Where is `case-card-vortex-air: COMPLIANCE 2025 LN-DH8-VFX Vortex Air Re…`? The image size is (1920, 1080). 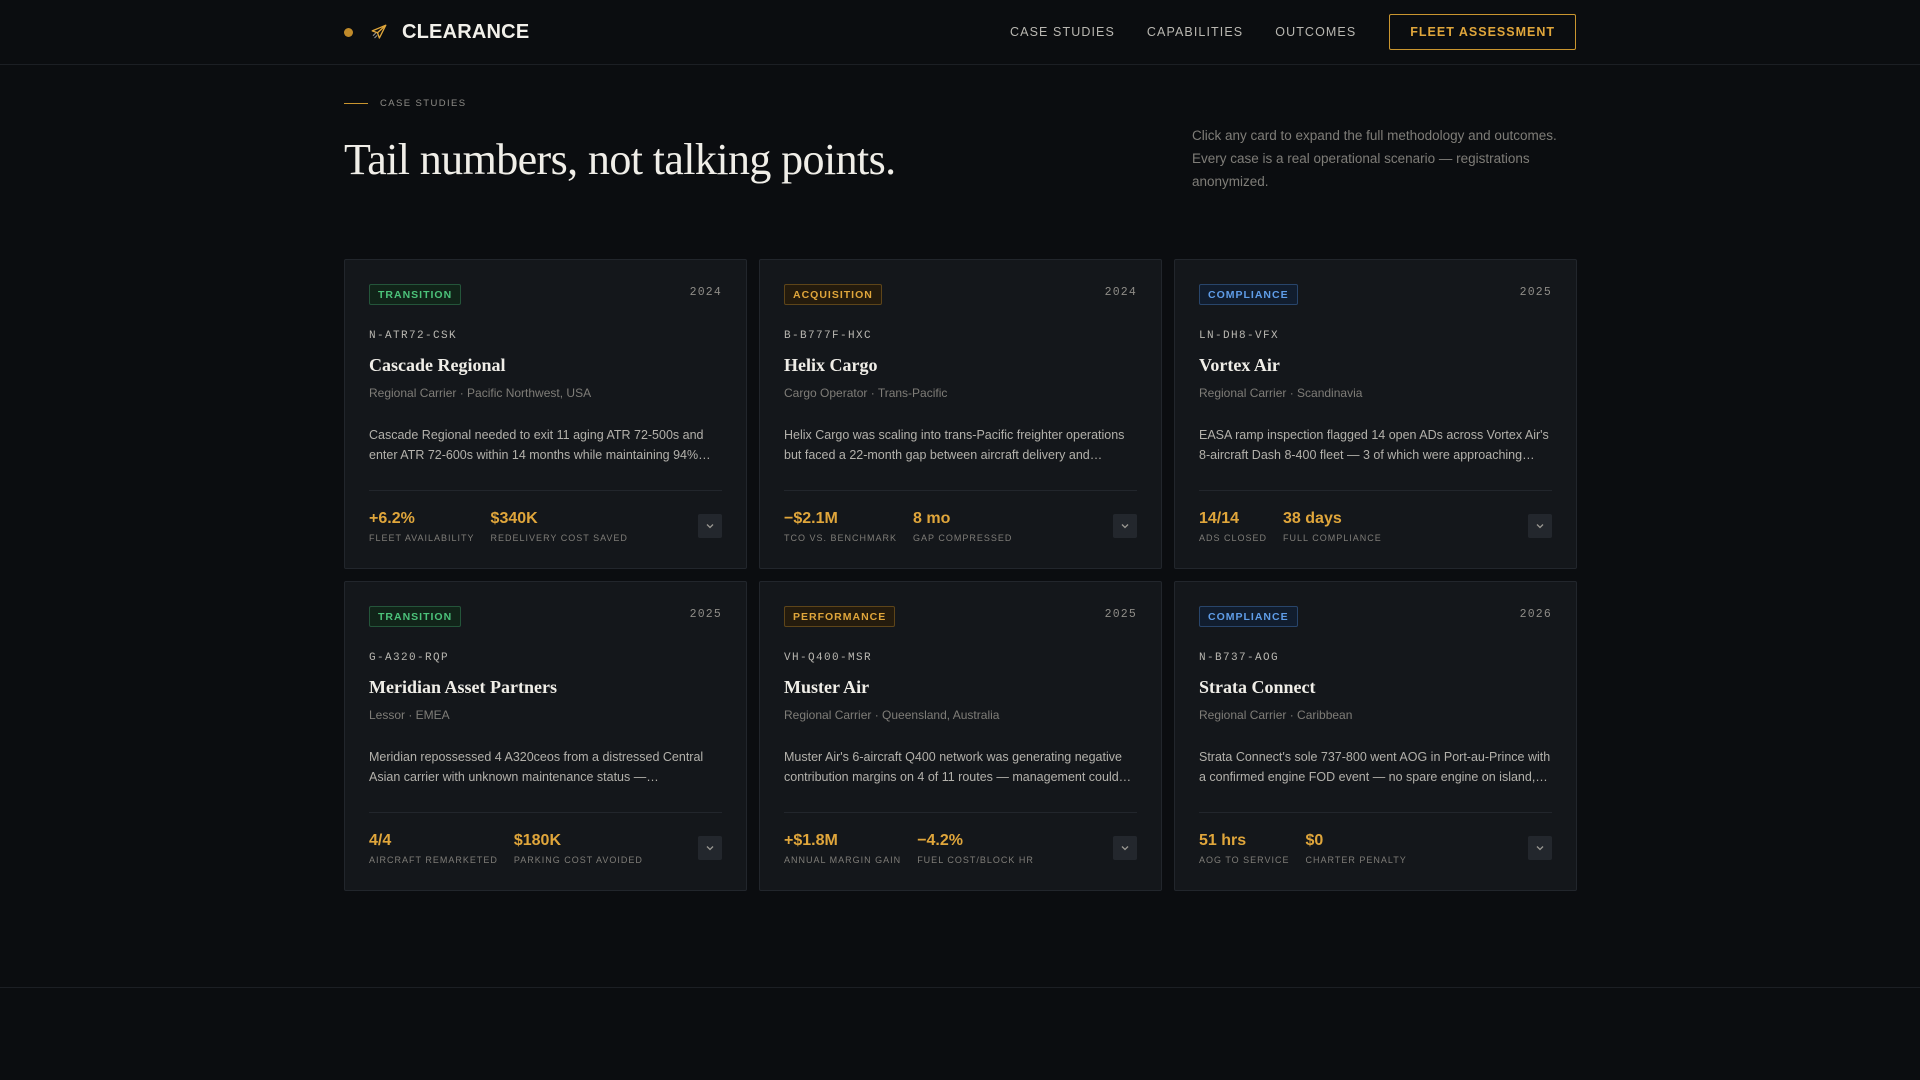
case-card-vortex-air: COMPLIANCE 2025 LN-DH8-VFX Vortex Air Re… is located at coordinates (1375, 414).